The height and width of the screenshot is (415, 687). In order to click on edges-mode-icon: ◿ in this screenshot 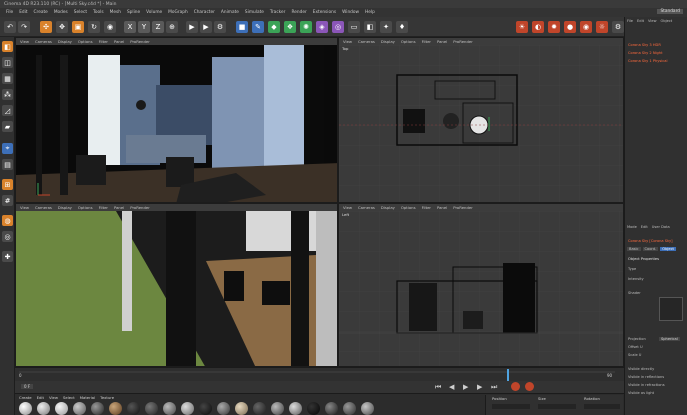, I will do `click(7, 110)`.